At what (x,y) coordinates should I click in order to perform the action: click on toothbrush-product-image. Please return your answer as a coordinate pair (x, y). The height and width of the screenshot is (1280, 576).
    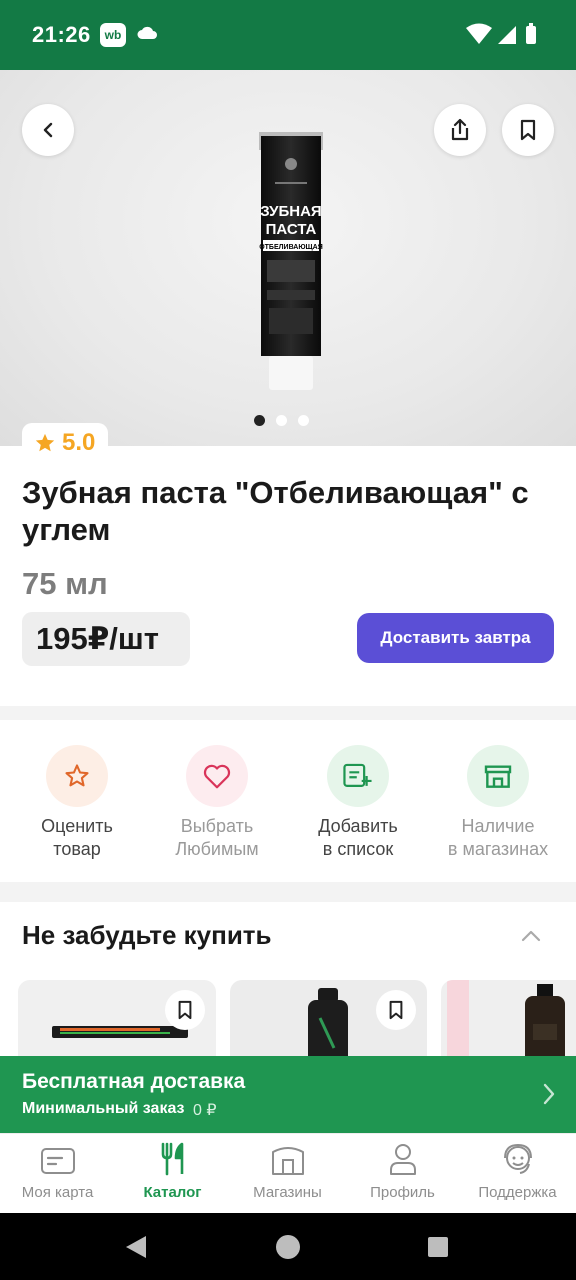
    Looking at the image, I should click on (120, 1032).